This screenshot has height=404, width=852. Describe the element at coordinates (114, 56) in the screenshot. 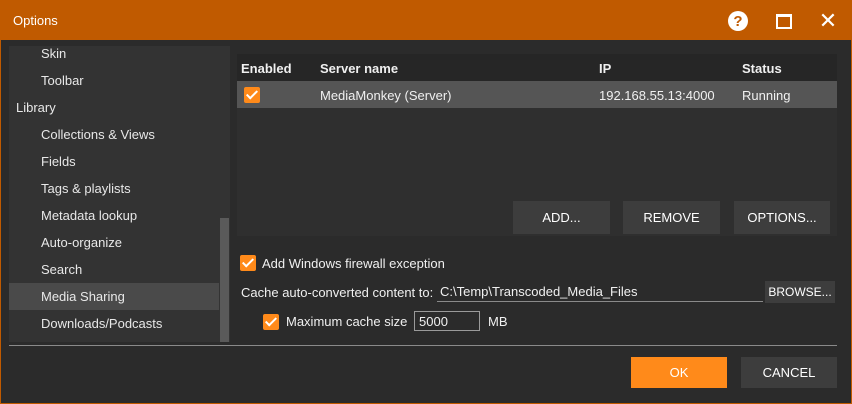

I see `sidebar-item-skin: Skin` at that location.